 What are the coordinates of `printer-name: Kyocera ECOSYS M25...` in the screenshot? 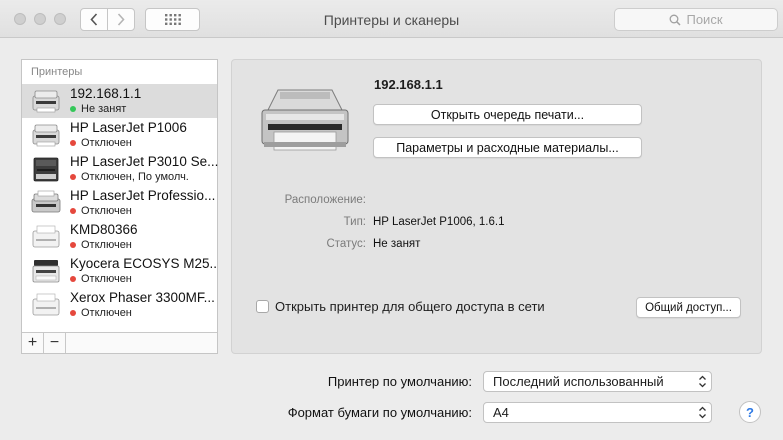 It's located at (144, 263).